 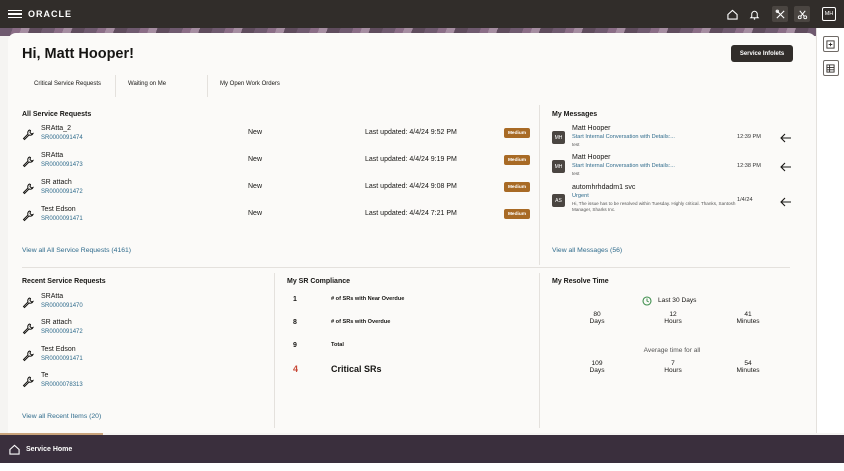 What do you see at coordinates (142, 358) in the screenshot?
I see `list-item: Test Edson SR0000091471` at bounding box center [142, 358].